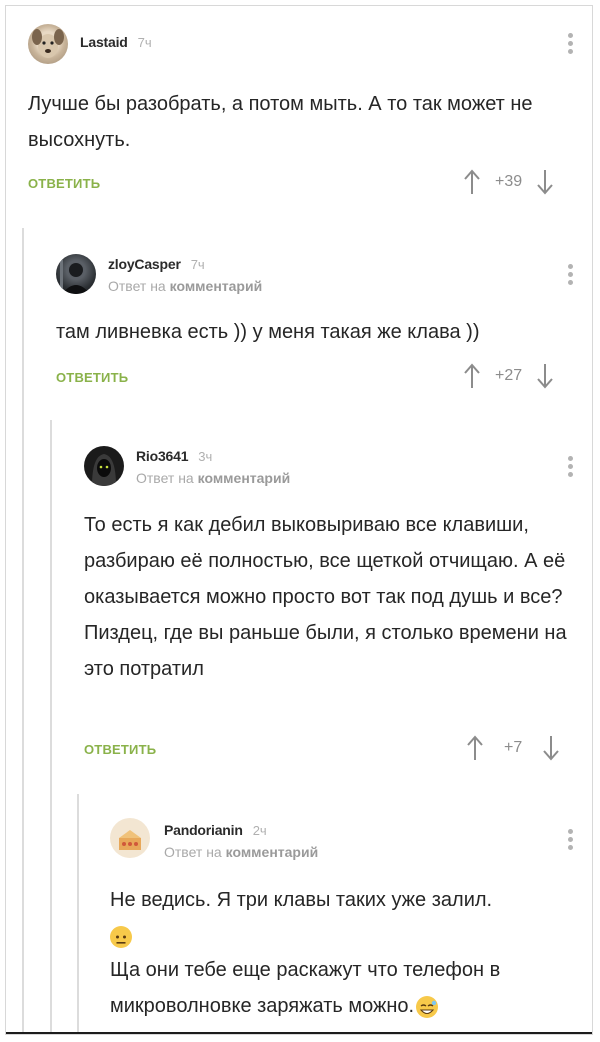 This screenshot has height=1042, width=600. What do you see at coordinates (203, 830) in the screenshot?
I see `author-name: Pandorianin` at bounding box center [203, 830].